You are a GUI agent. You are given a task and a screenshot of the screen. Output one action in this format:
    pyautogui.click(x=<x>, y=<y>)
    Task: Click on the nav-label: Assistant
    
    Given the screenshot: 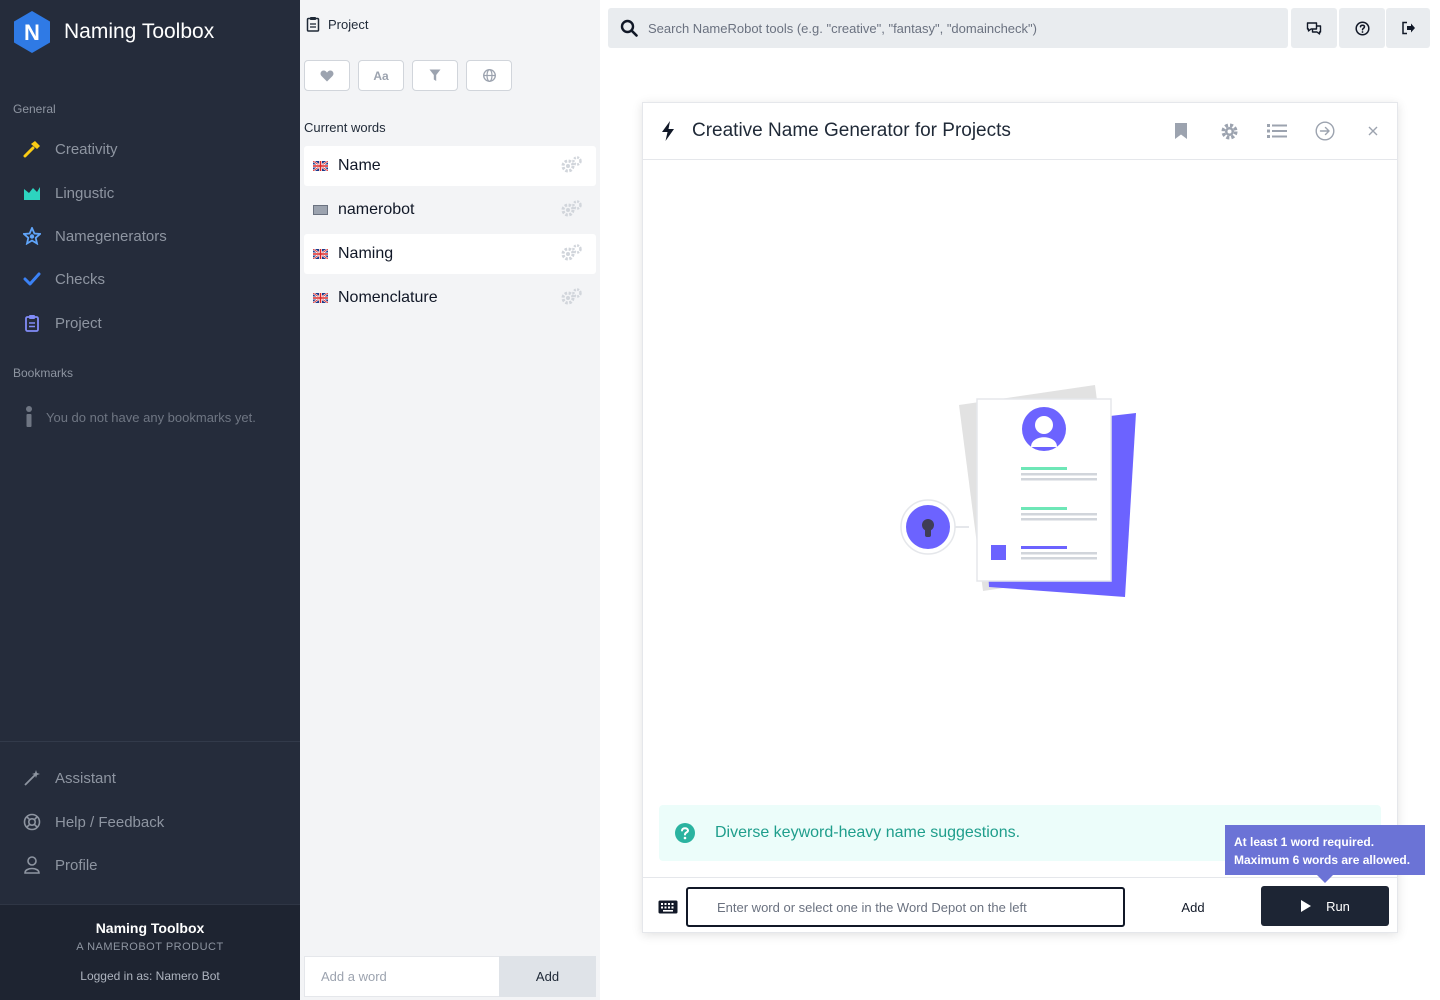 What is the action you would take?
    pyautogui.click(x=85, y=778)
    